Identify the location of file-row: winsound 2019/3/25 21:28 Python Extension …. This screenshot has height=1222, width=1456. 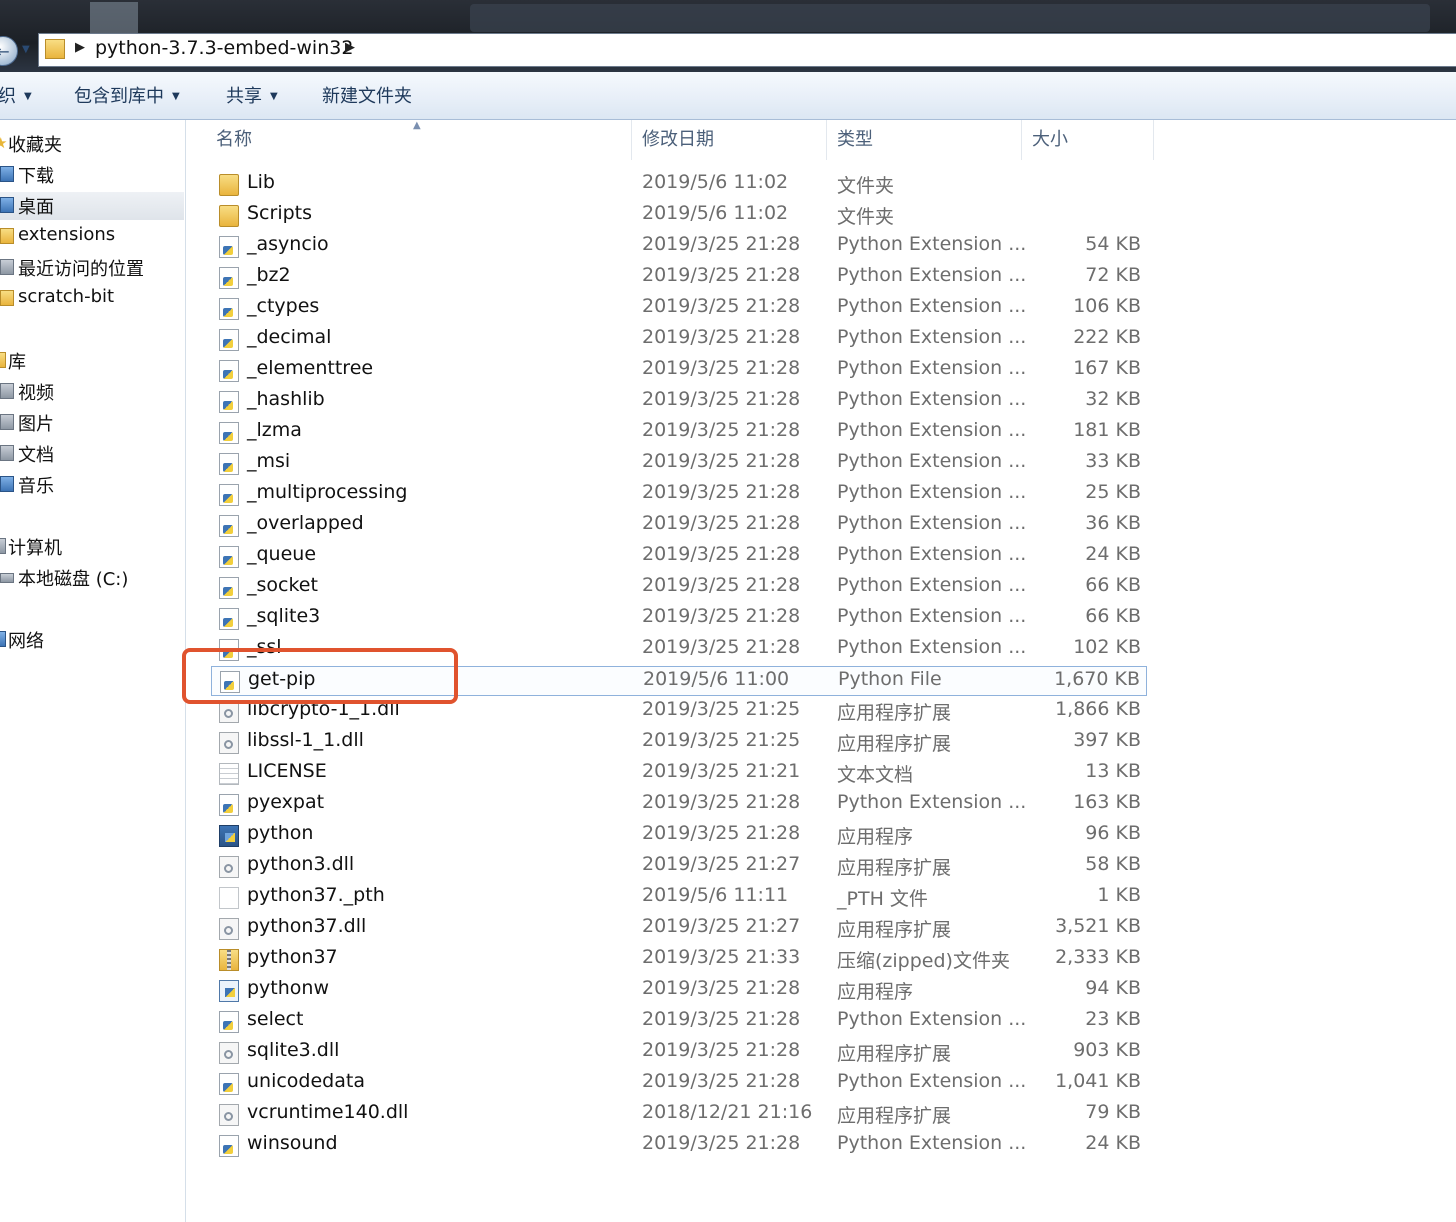
(679, 1146).